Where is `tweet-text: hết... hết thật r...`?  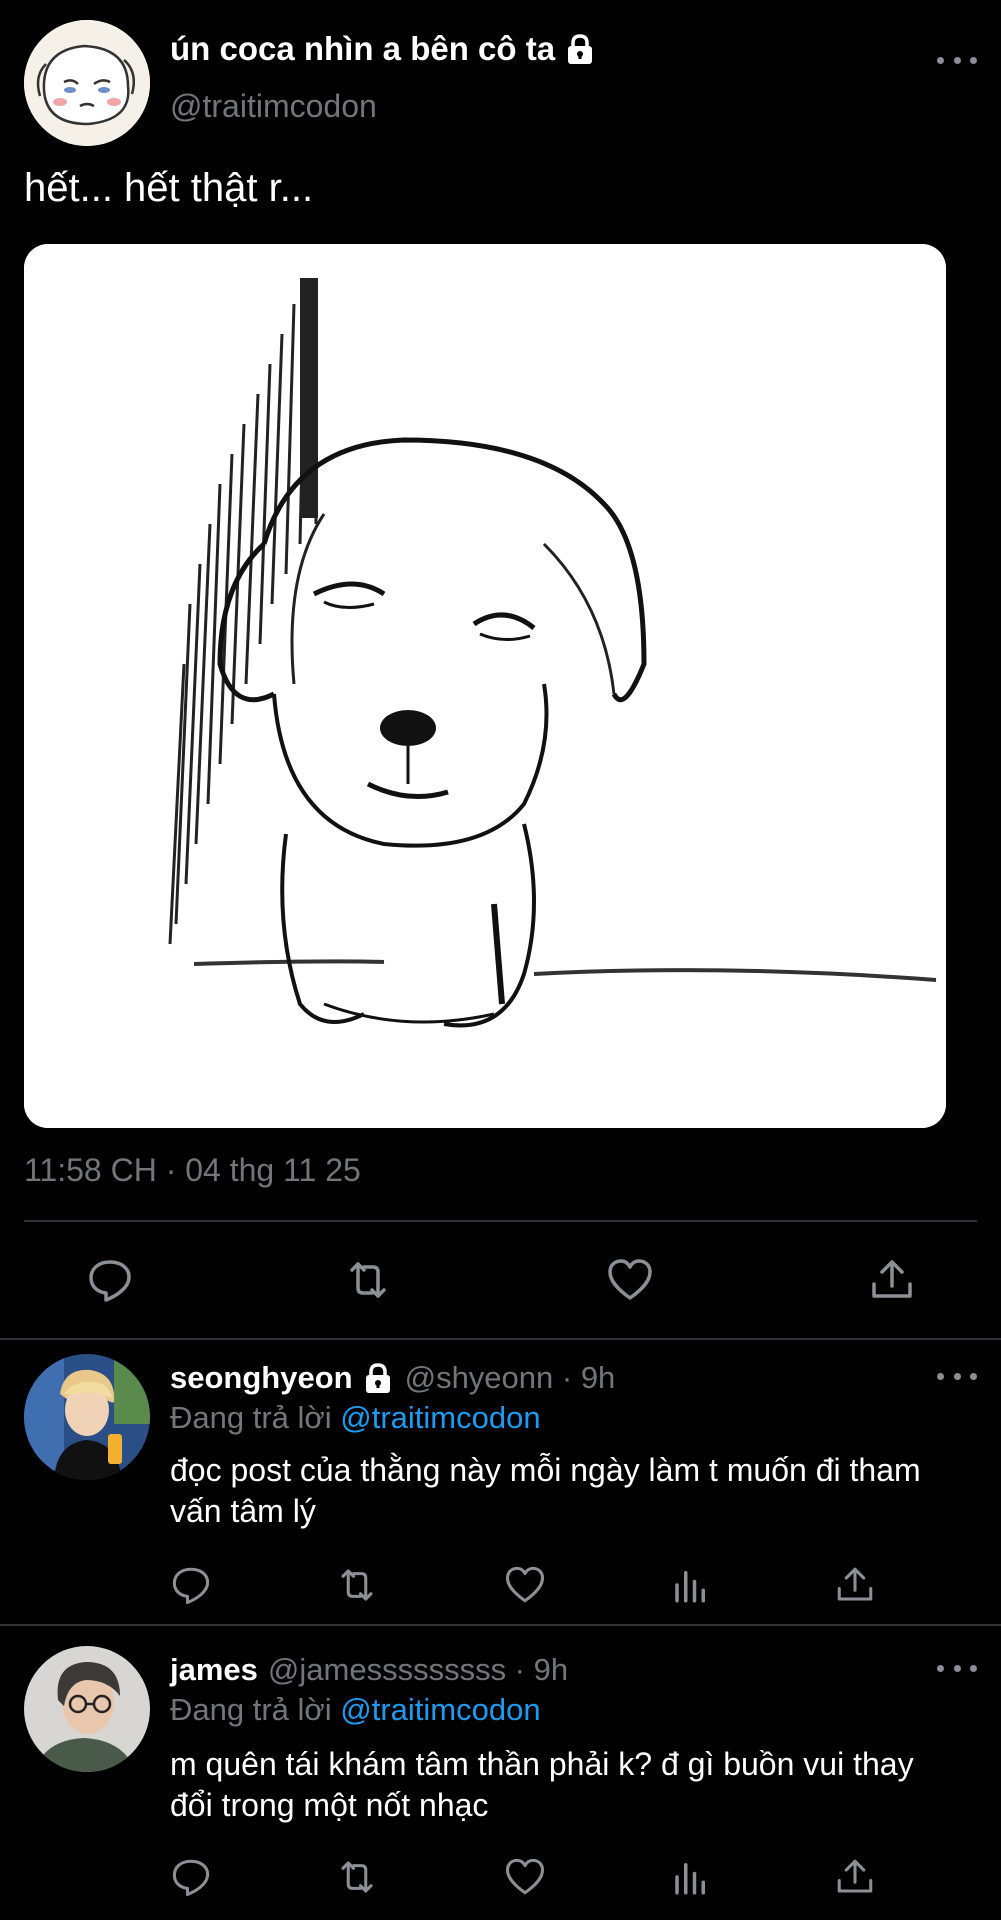
tweet-text: hết... hết thật r... is located at coordinates (169, 188).